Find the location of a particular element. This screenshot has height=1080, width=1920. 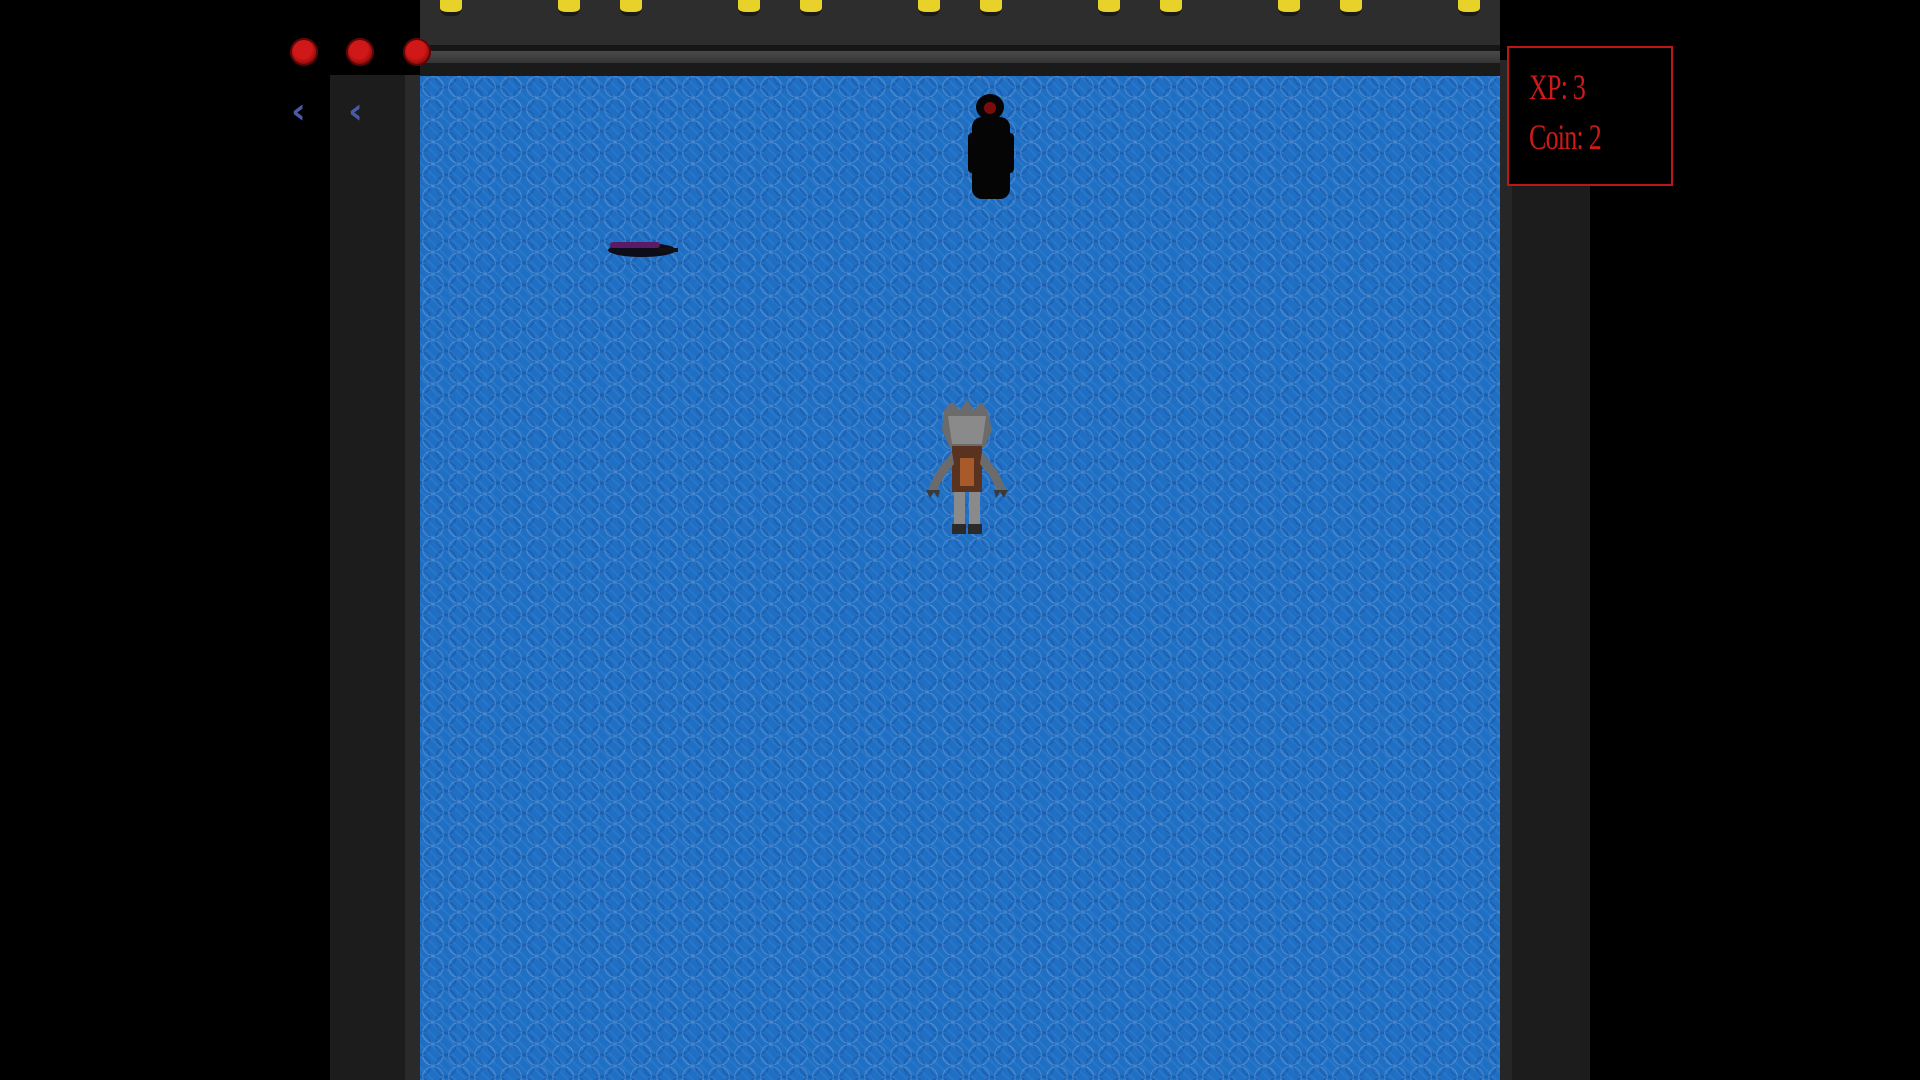

ledge-shadow is located at coordinates (960, 69).